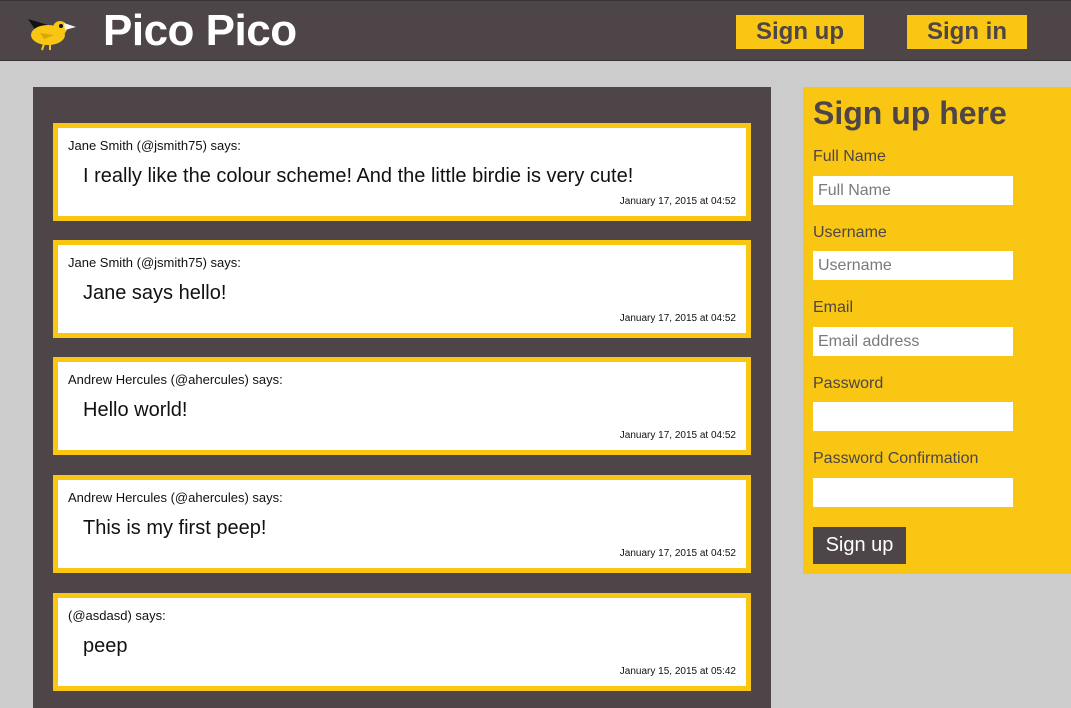 Image resolution: width=1071 pixels, height=708 pixels. I want to click on peep-message: This is my first peep!, so click(175, 528).